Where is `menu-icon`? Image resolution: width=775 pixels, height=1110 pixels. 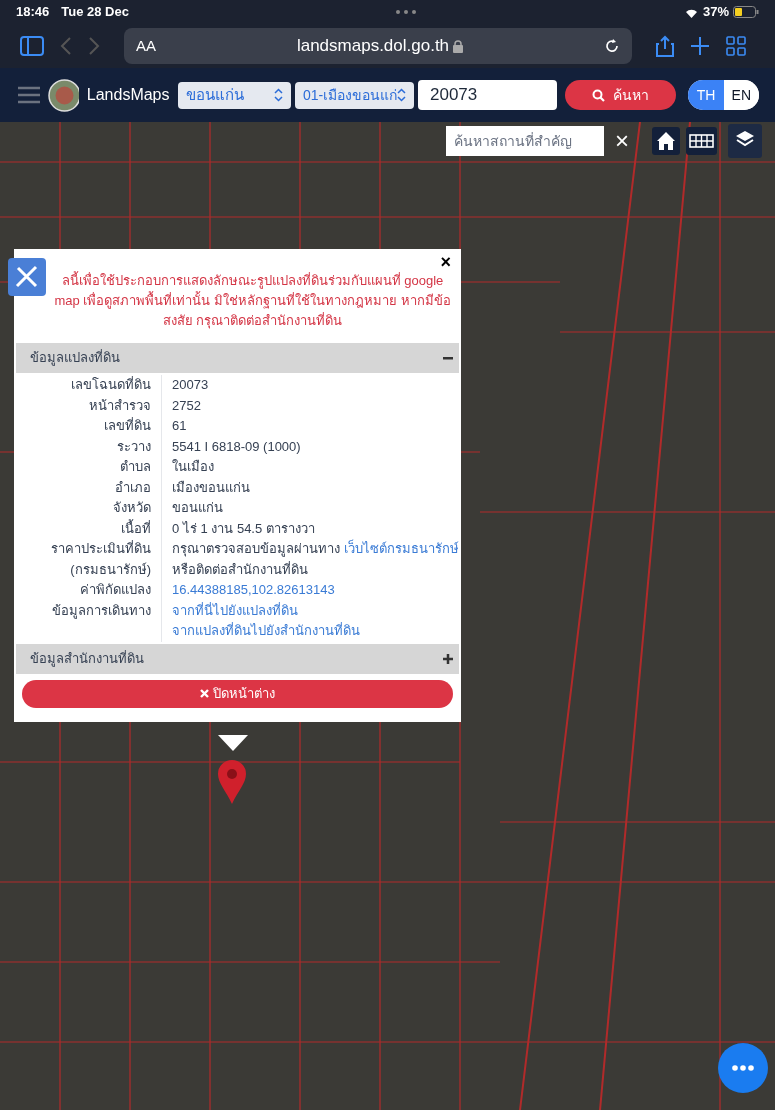 menu-icon is located at coordinates (28, 95).